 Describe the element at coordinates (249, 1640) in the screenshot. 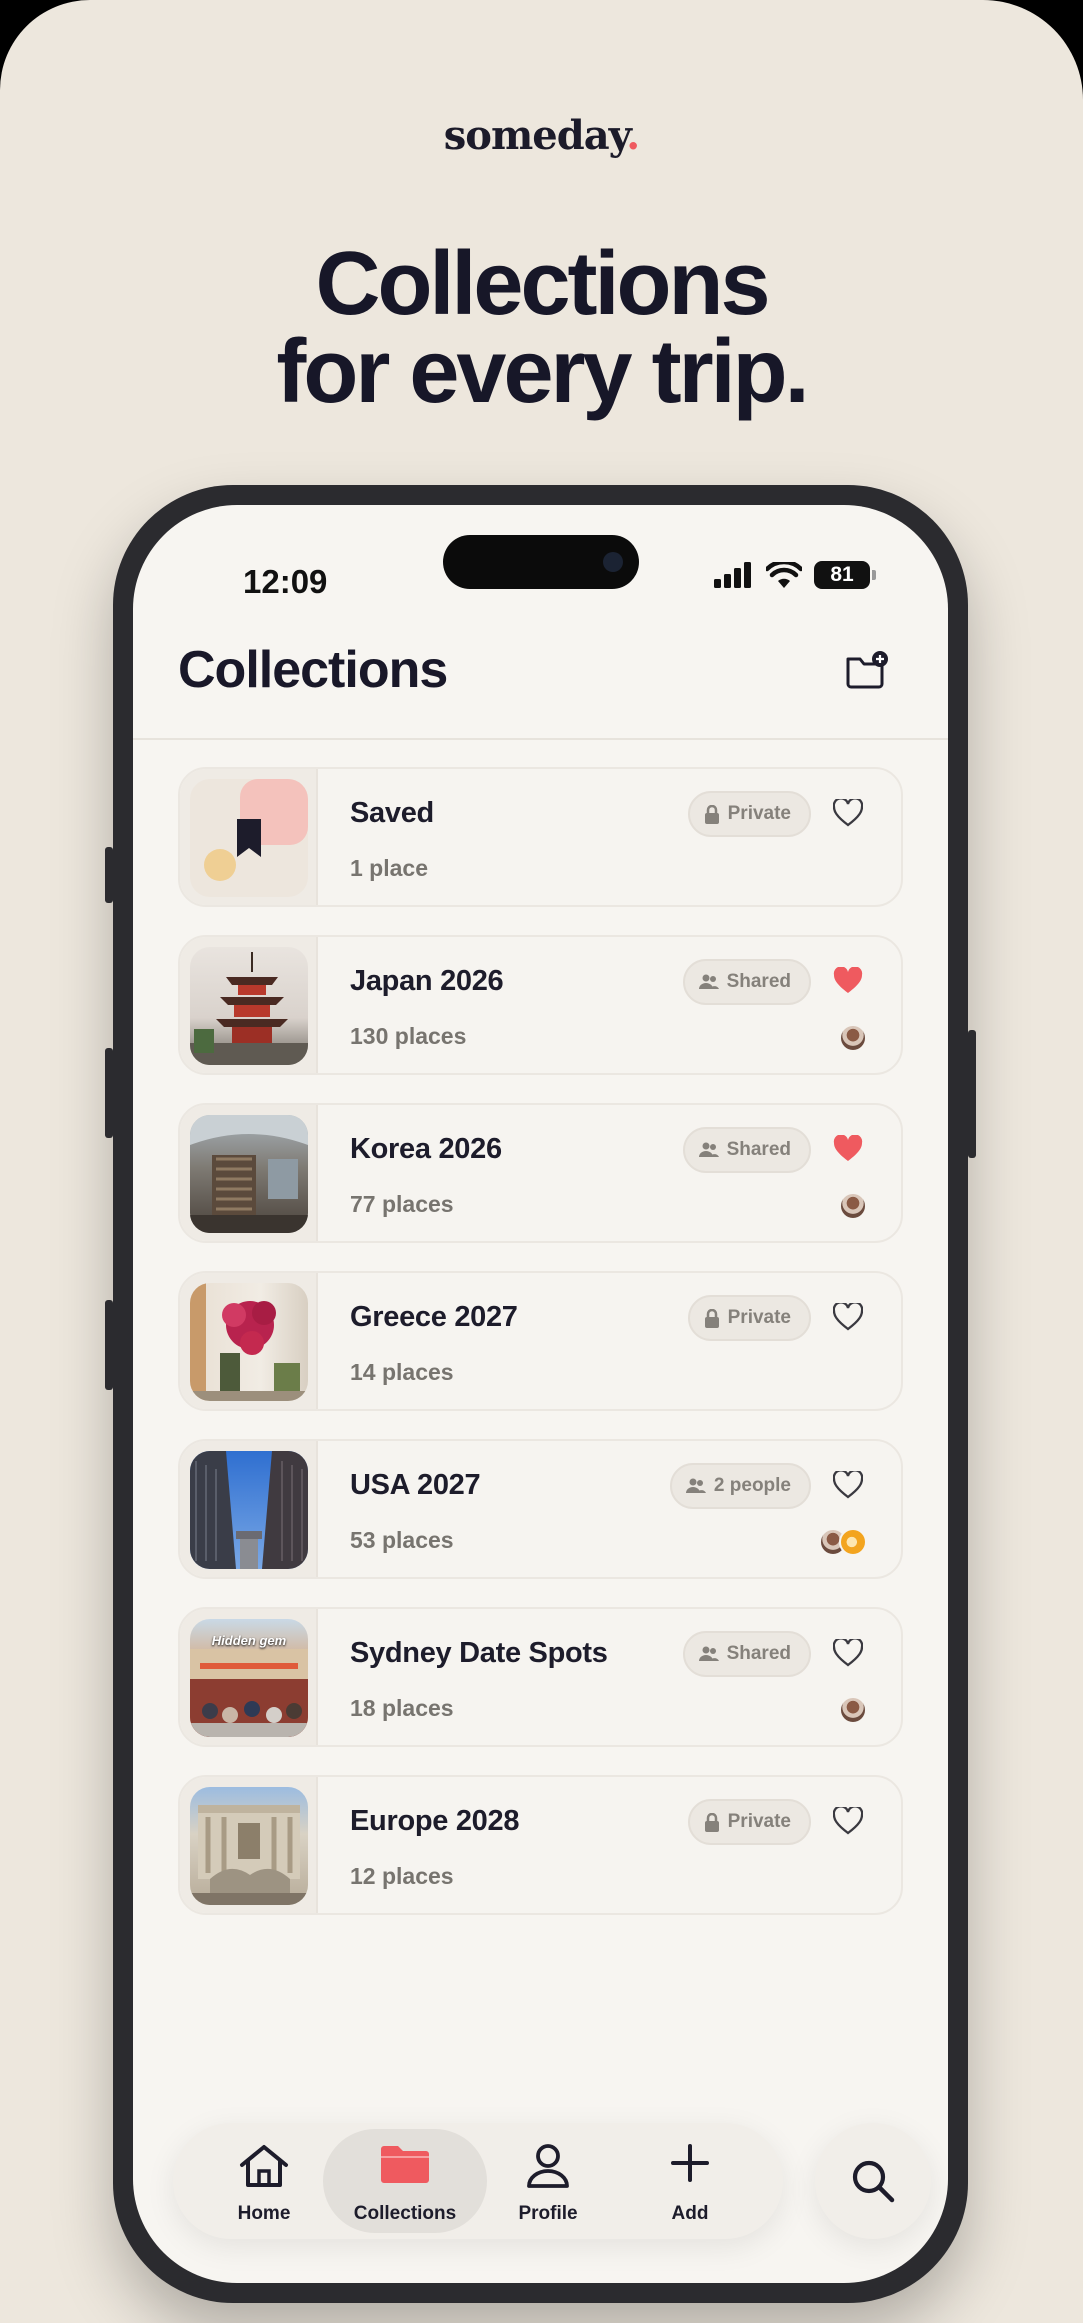

I see `thumbnail-caption: Hidden gem` at that location.